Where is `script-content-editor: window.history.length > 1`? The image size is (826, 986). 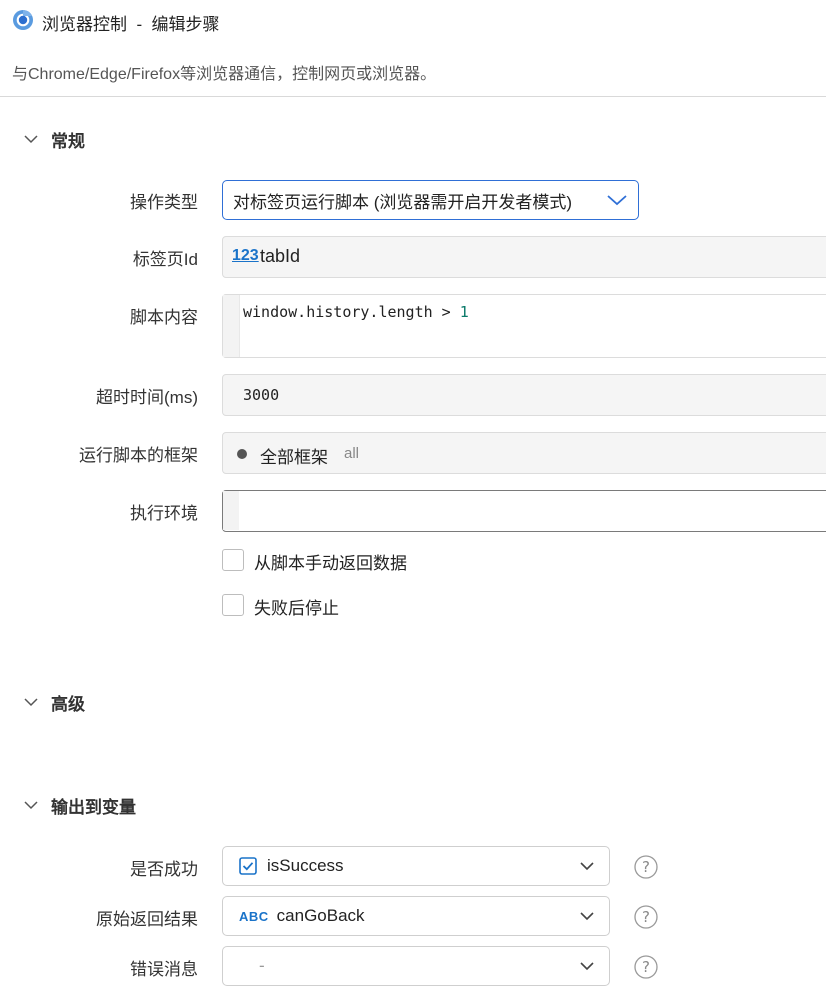 script-content-editor: window.history.length > 1 is located at coordinates (524, 326).